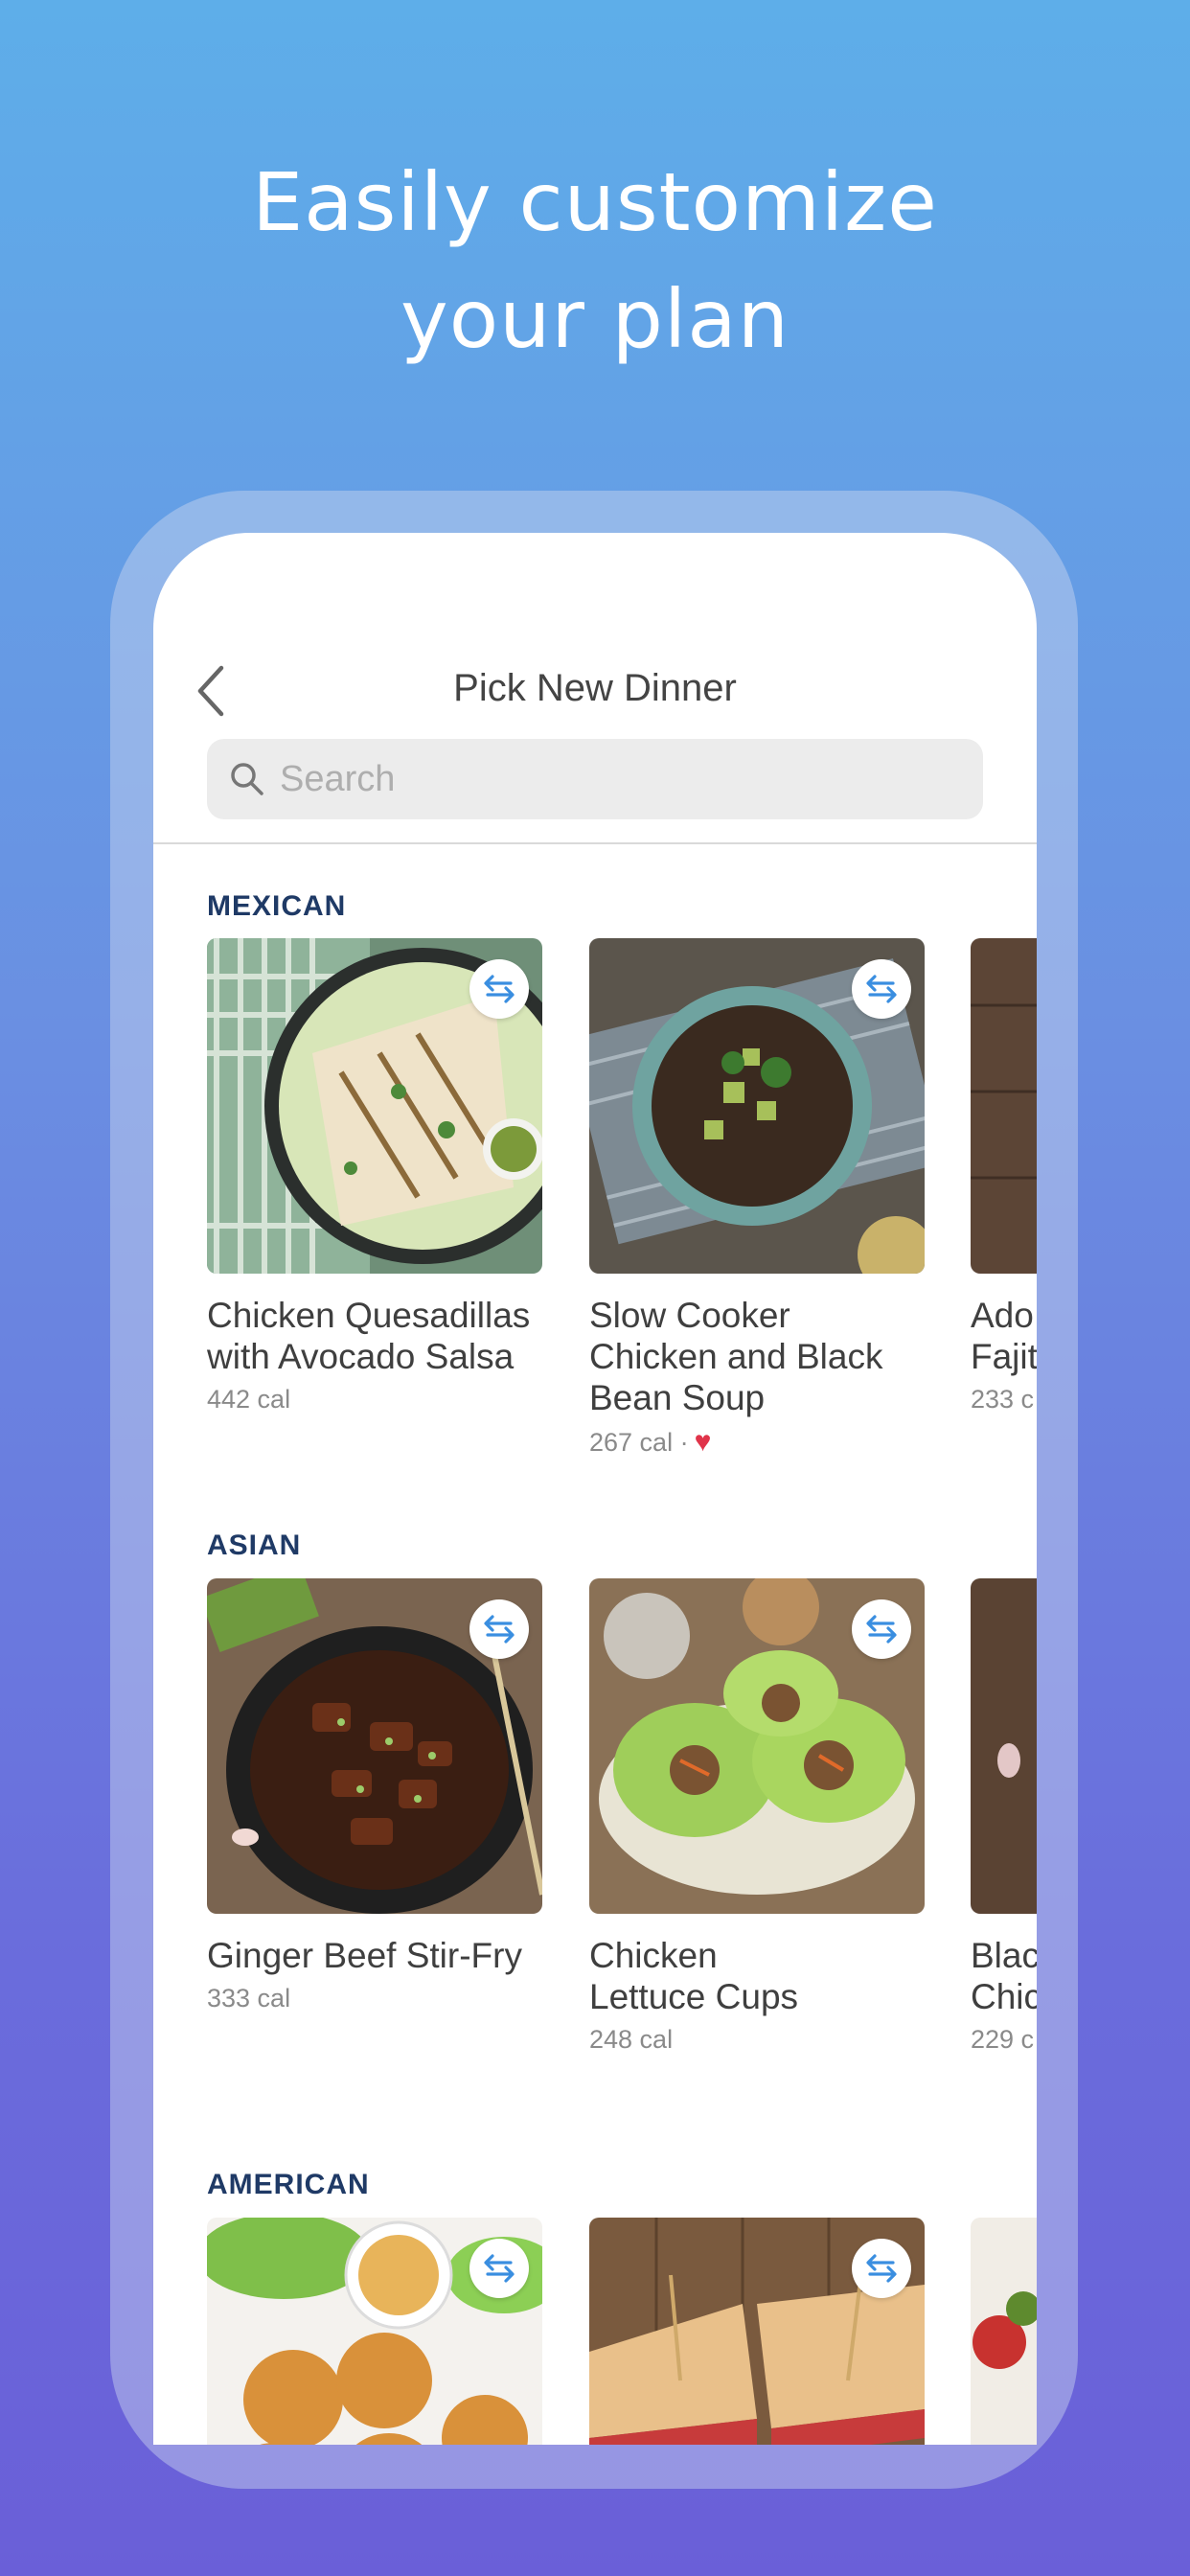 This screenshot has height=2576, width=1190. What do you see at coordinates (595, 261) in the screenshot?
I see `headline: Easily customize your plan` at bounding box center [595, 261].